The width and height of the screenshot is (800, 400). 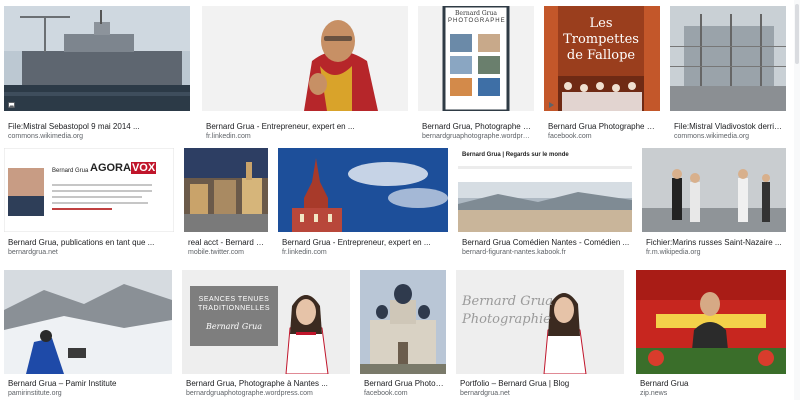 I want to click on sailors-street-image, so click(x=714, y=190).